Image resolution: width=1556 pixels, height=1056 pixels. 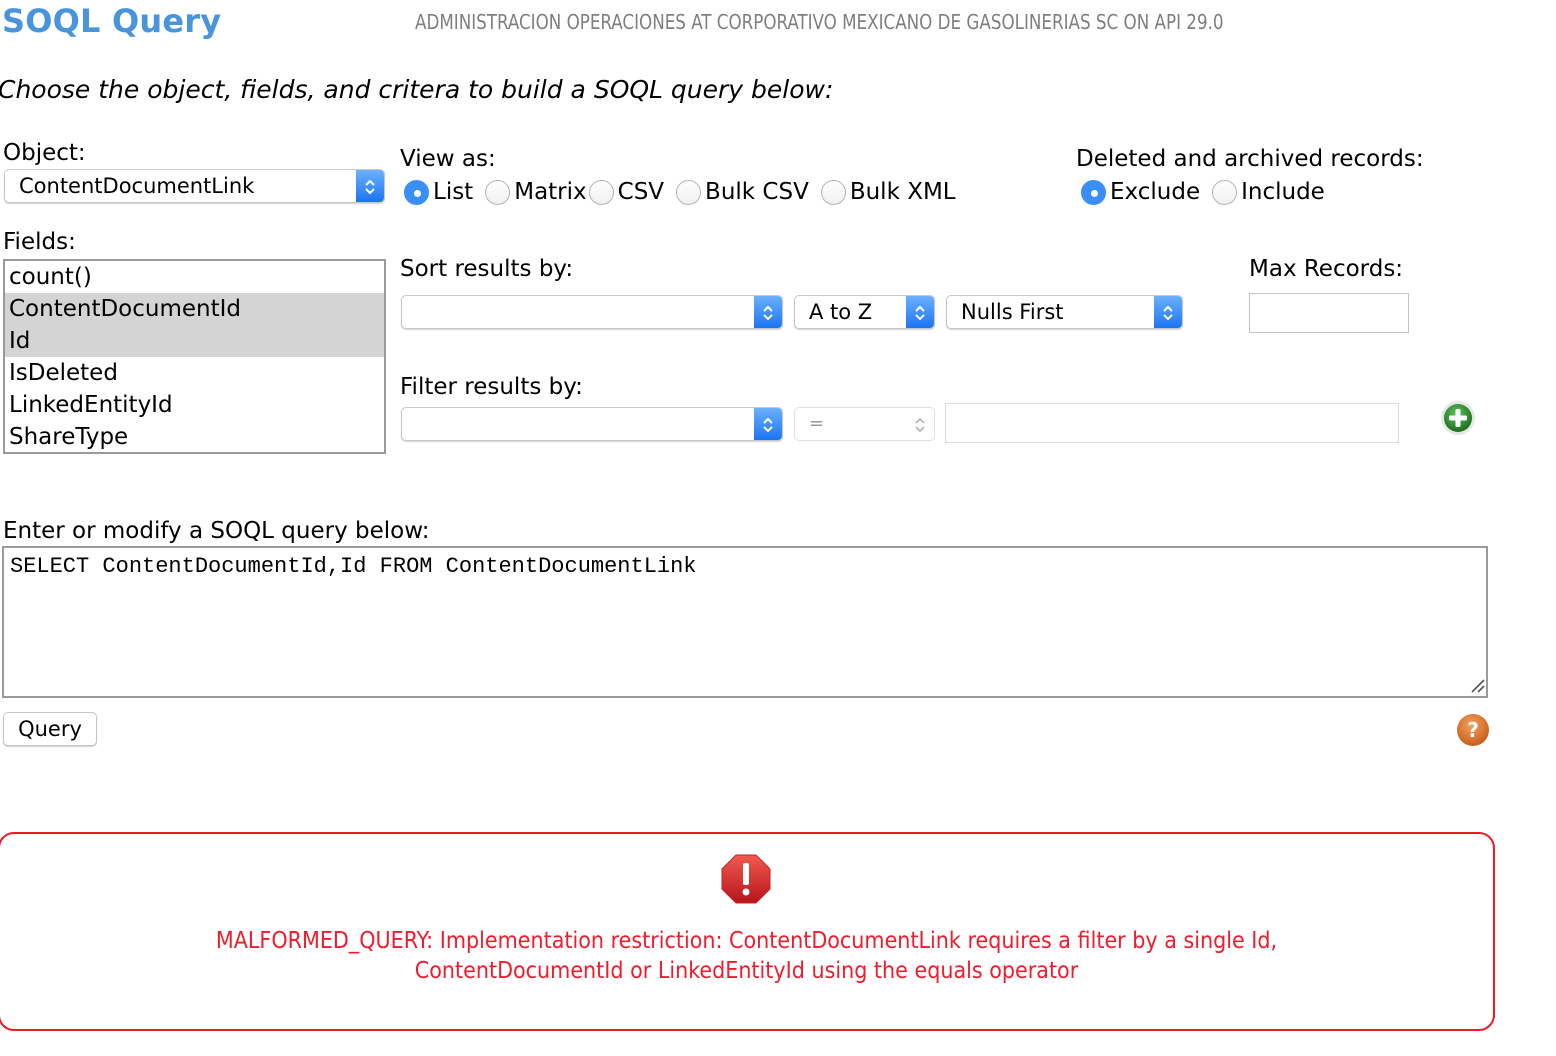 What do you see at coordinates (746, 881) in the screenshot?
I see `error-stop-icon` at bounding box center [746, 881].